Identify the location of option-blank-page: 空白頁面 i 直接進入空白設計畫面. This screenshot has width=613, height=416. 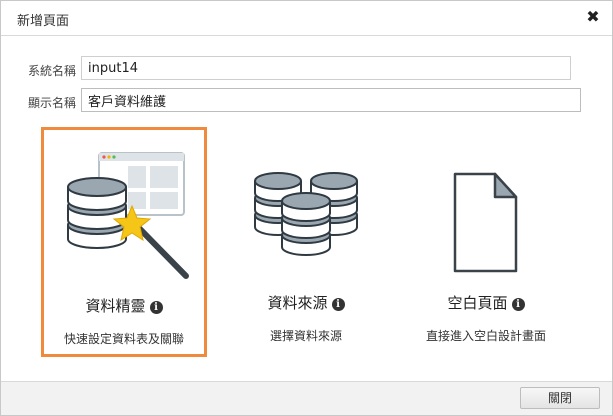
(486, 242).